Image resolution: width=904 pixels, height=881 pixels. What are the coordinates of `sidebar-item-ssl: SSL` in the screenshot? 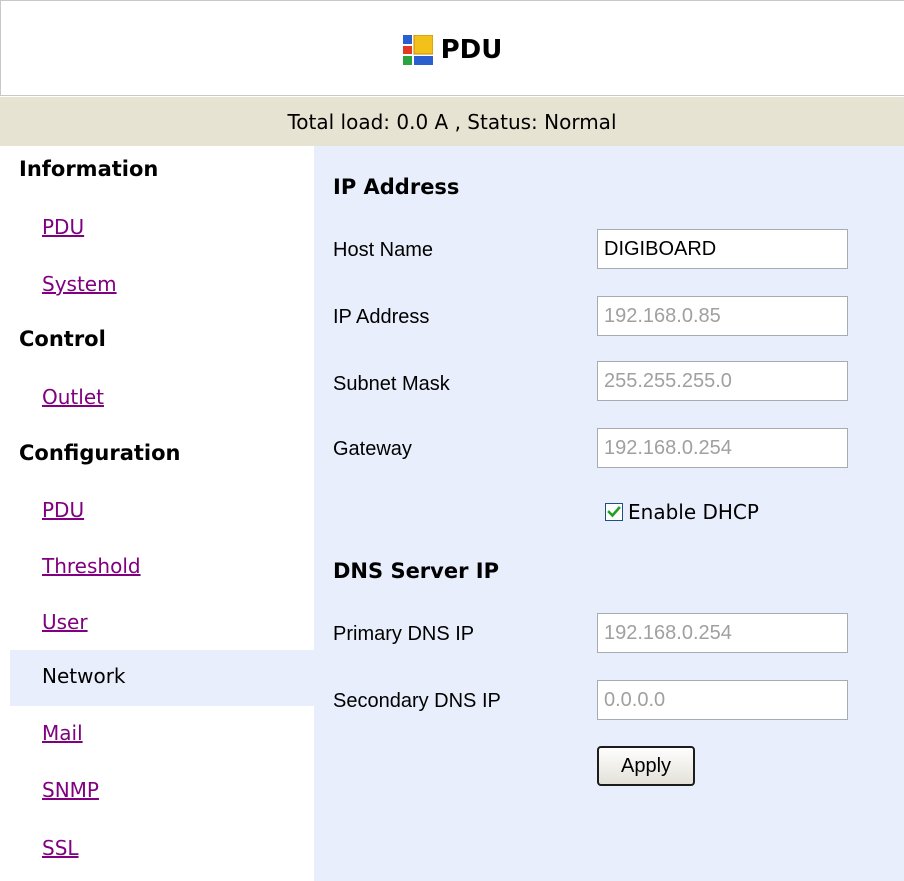 It's located at (60, 848).